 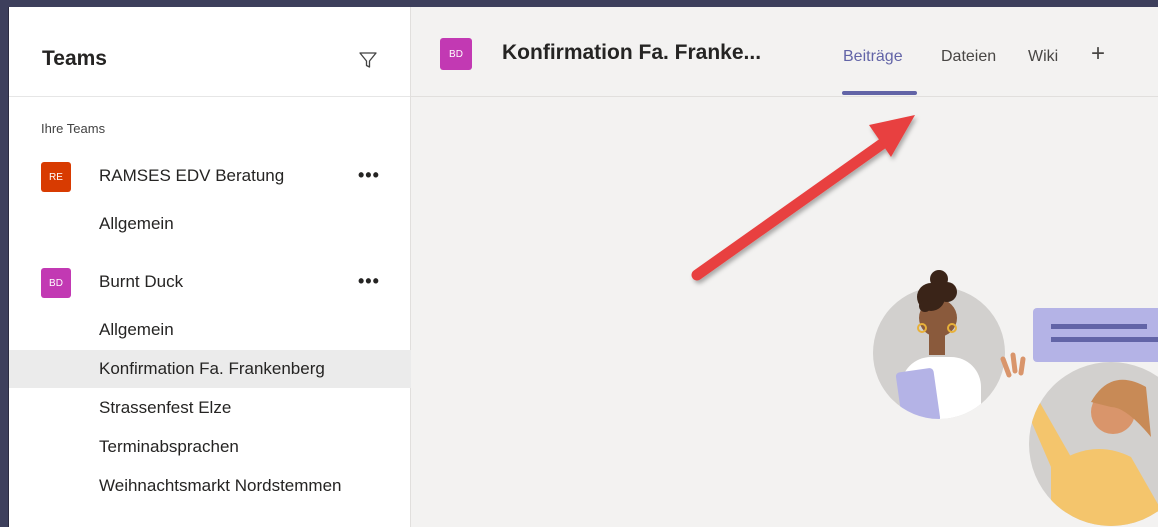 What do you see at coordinates (141, 281) in the screenshot?
I see `team-name: Burnt Duck` at bounding box center [141, 281].